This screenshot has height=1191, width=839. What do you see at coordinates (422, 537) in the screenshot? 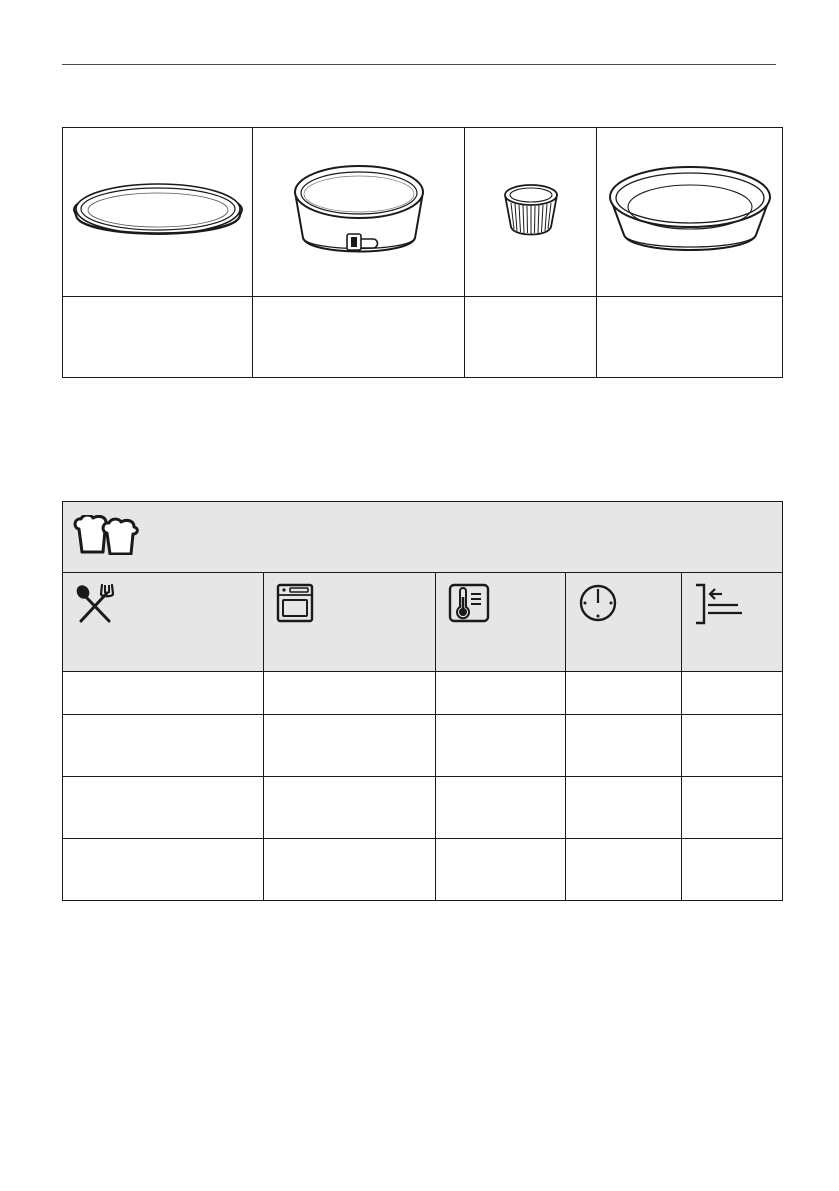
I see `settings-table-header` at bounding box center [422, 537].